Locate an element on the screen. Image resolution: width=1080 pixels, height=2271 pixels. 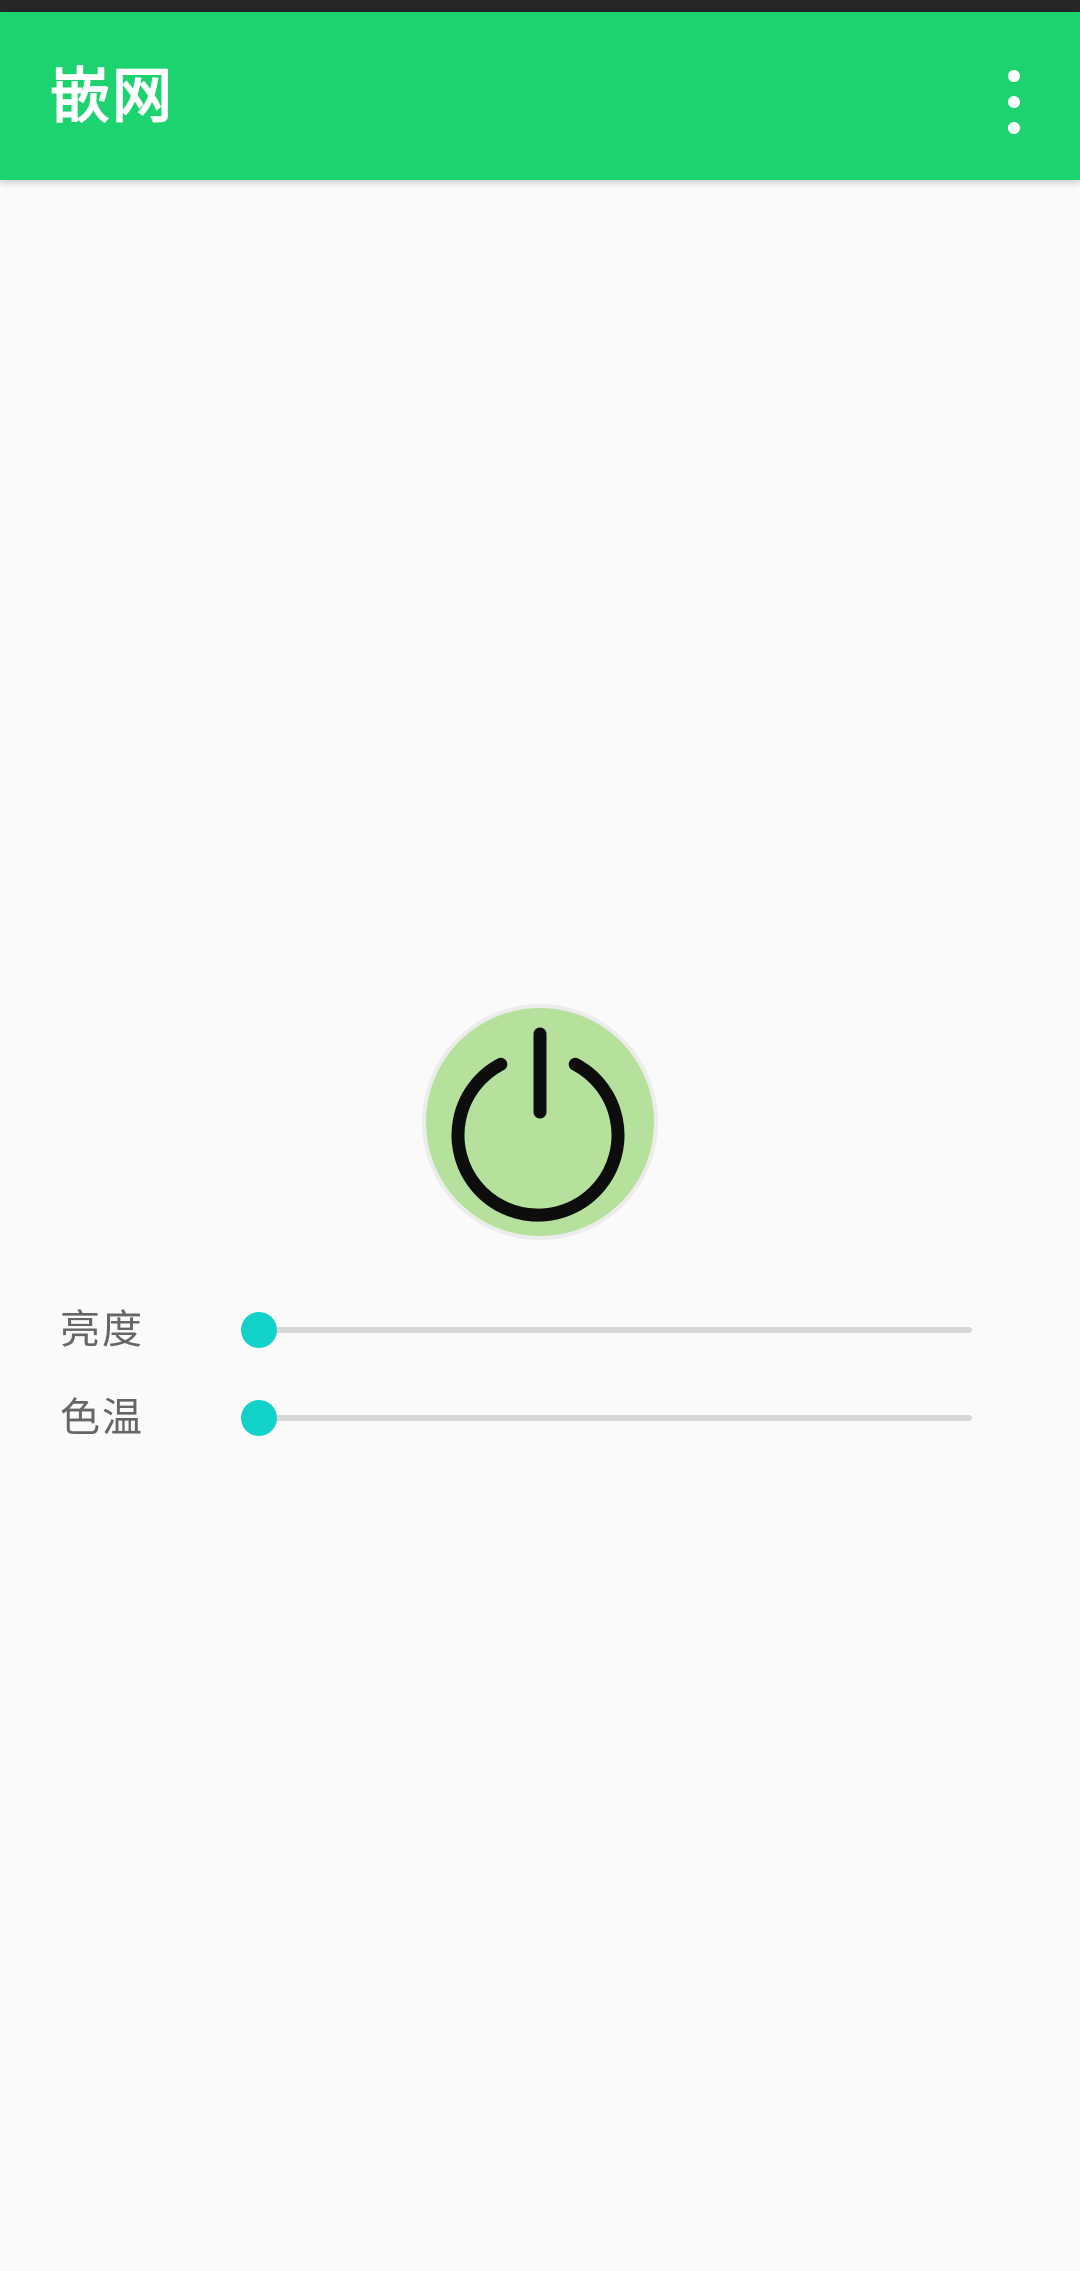
color-temperature-slider-thumb is located at coordinates (259, 1418).